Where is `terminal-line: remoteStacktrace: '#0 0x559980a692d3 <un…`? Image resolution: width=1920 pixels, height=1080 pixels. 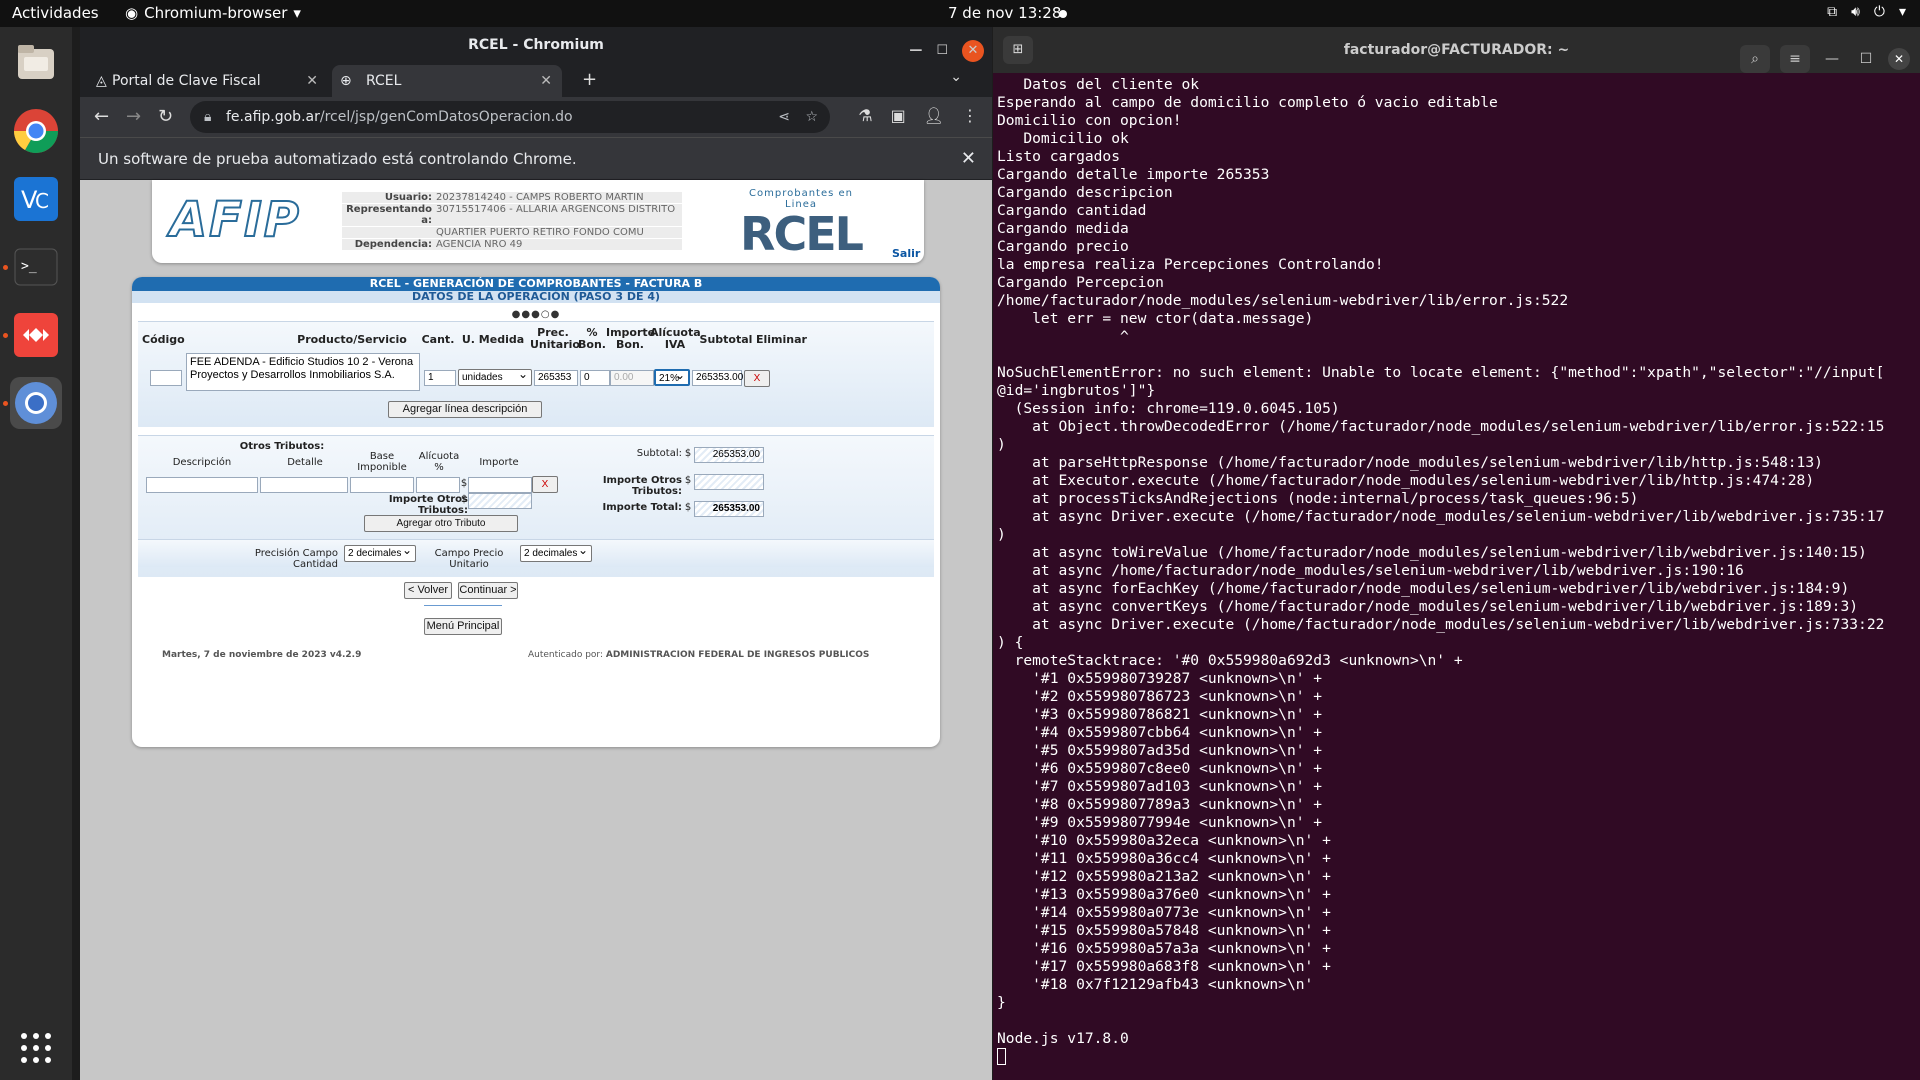 terminal-line: remoteStacktrace: '#0 0x559980a692d3 <un… is located at coordinates (1230, 660).